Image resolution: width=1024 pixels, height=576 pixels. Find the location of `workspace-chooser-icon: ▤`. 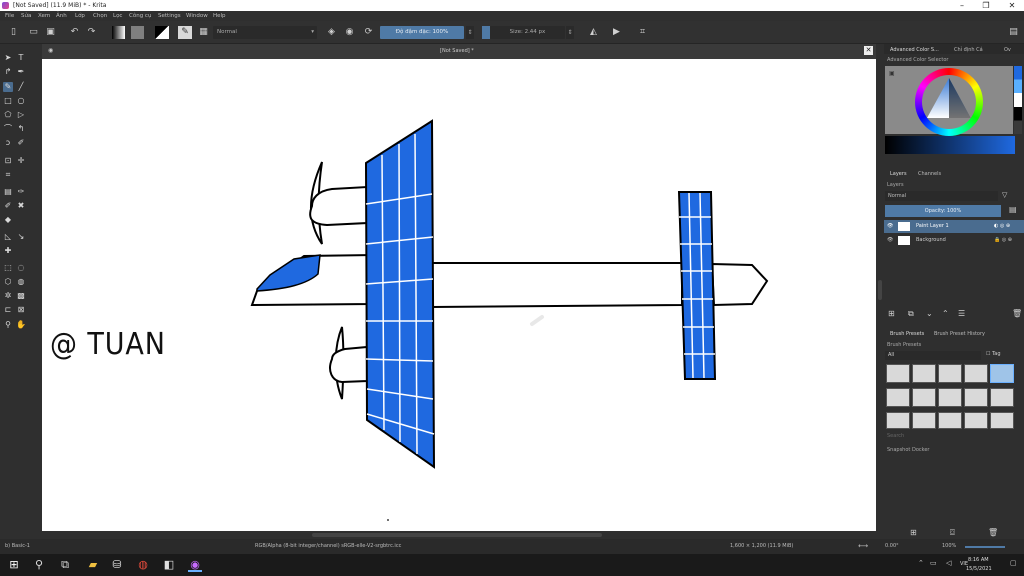

workspace-chooser-icon: ▤ is located at coordinates (1013, 32).